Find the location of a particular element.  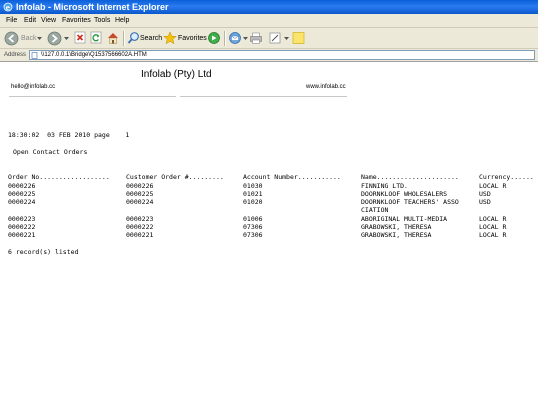

account-number: 01030 is located at coordinates (253, 186).